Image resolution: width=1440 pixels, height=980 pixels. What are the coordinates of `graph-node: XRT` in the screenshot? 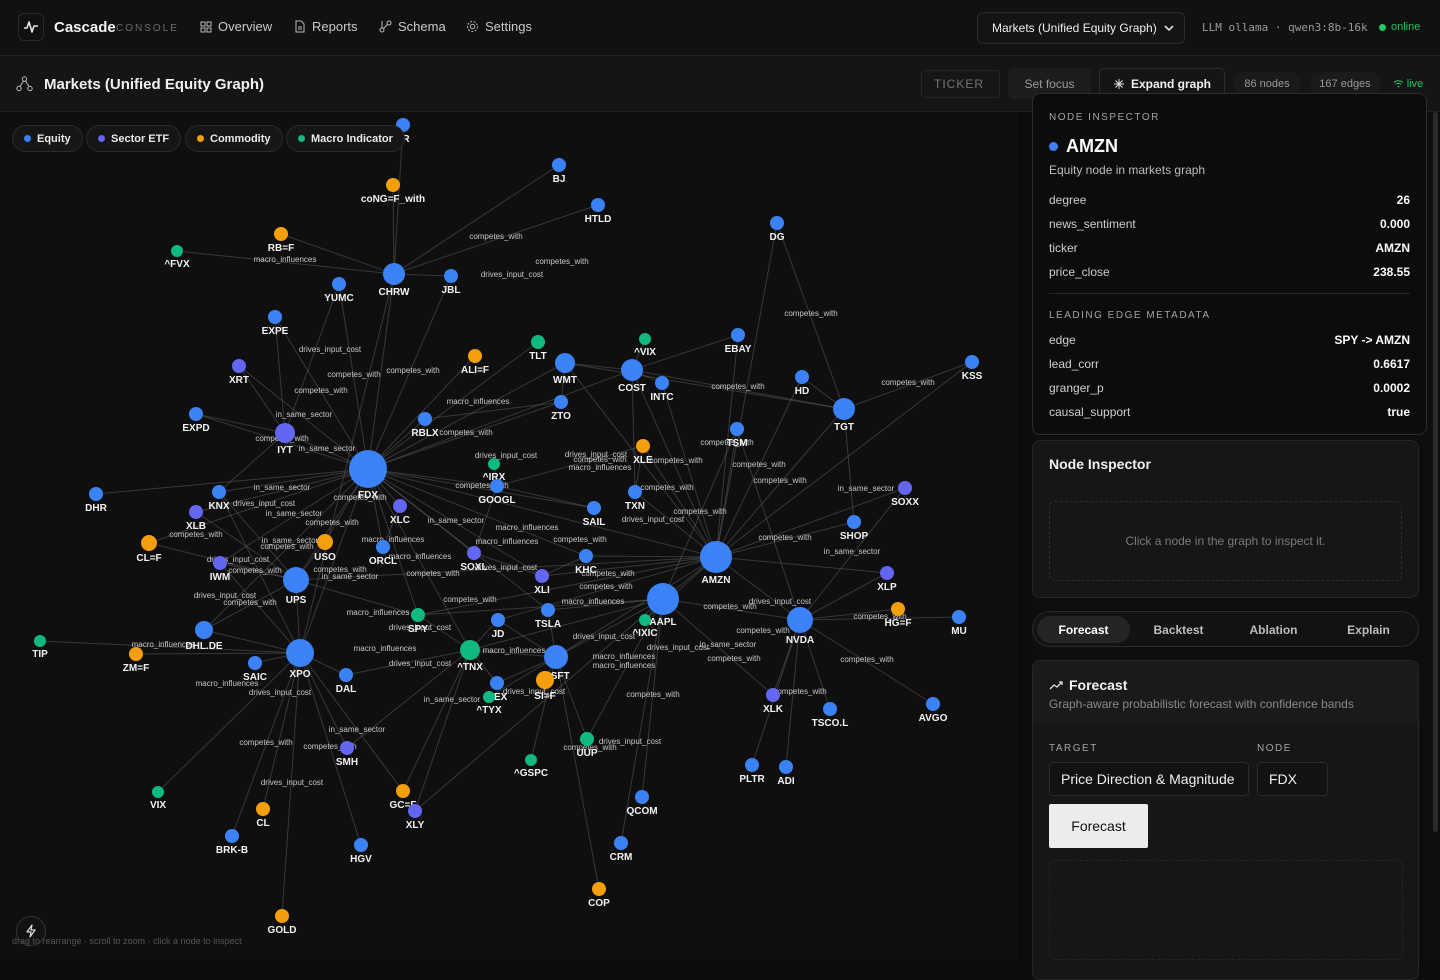 It's located at (239, 372).